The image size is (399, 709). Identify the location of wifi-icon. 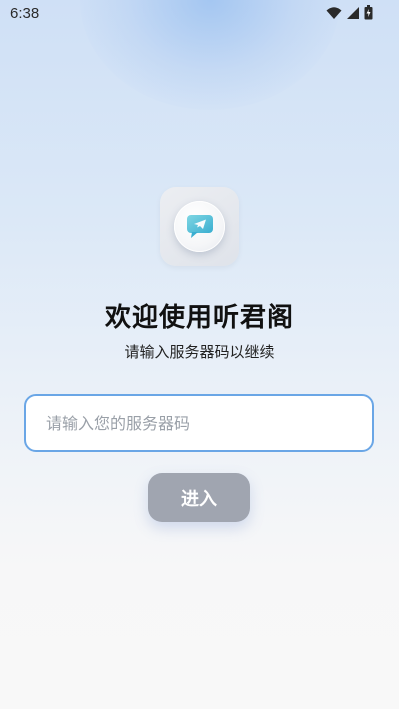
(334, 14).